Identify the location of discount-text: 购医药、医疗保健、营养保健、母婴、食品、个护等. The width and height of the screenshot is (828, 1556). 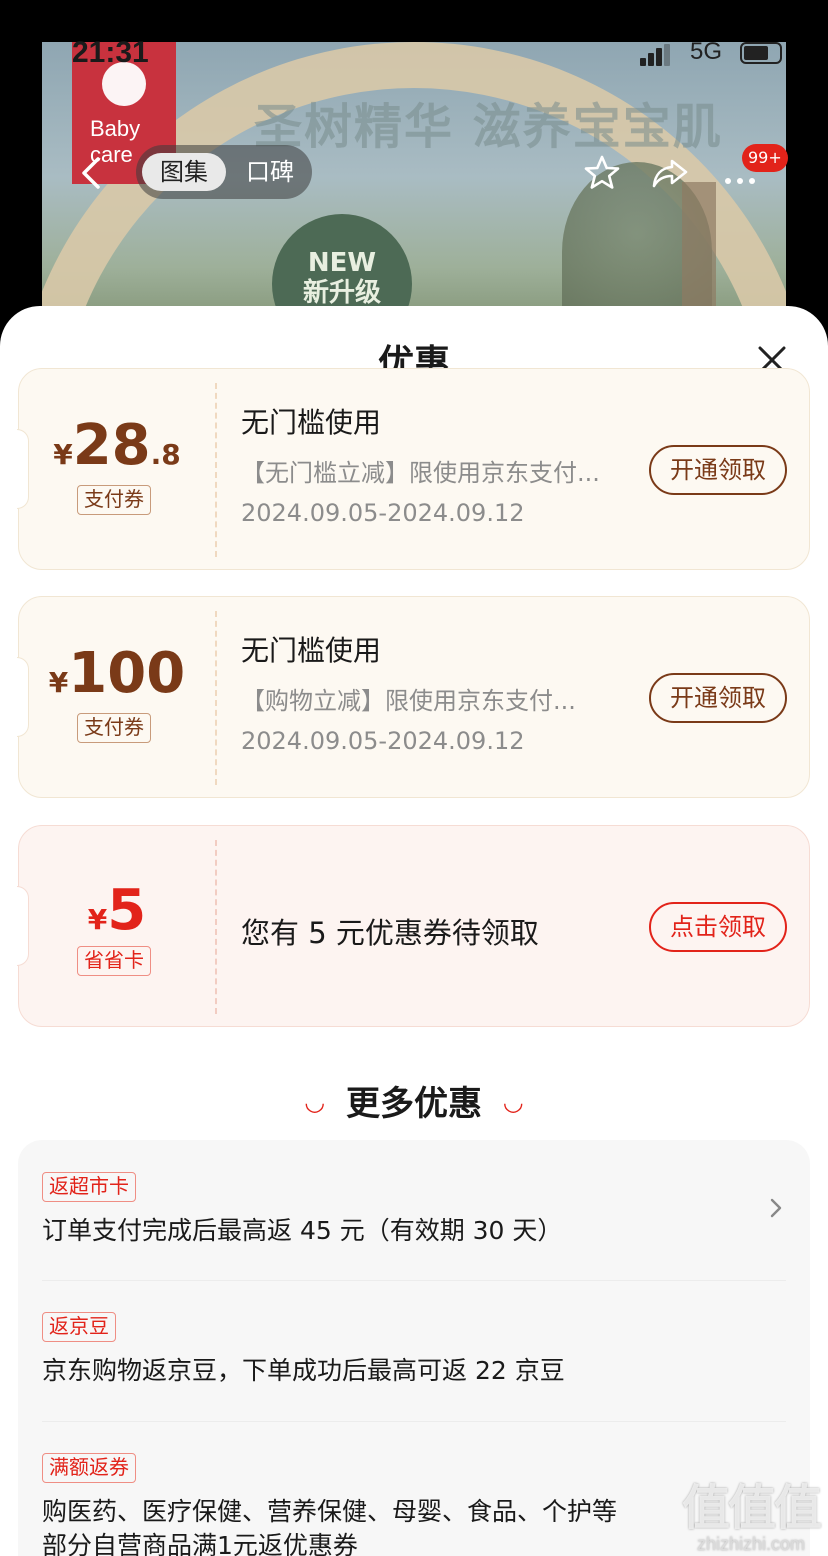
(330, 1511).